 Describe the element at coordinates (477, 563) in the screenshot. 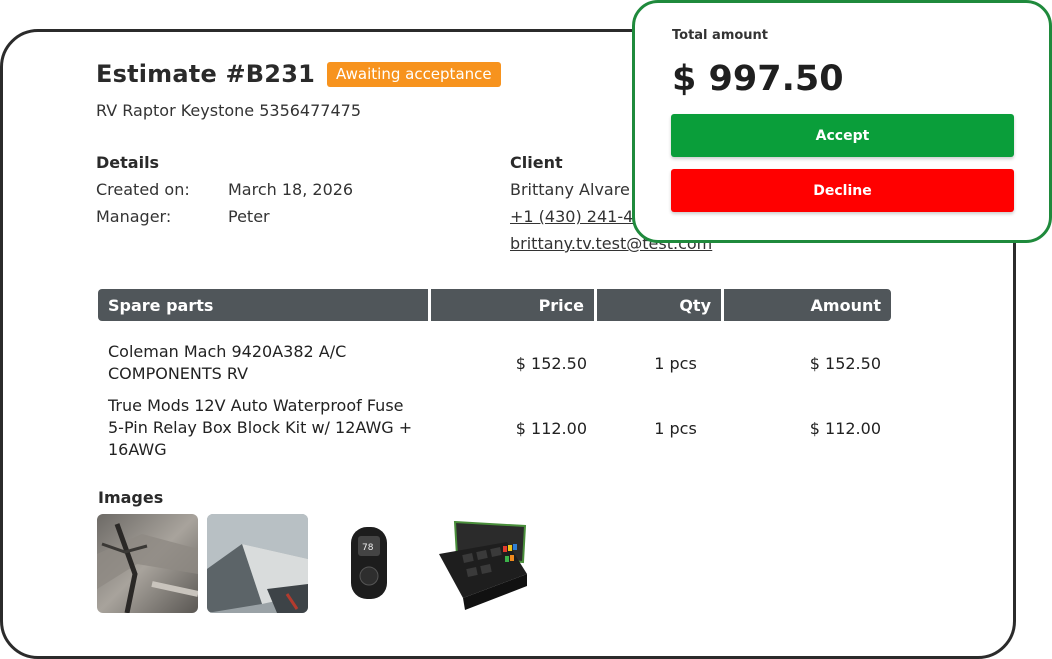

I see `relay-box-kit-icon` at that location.